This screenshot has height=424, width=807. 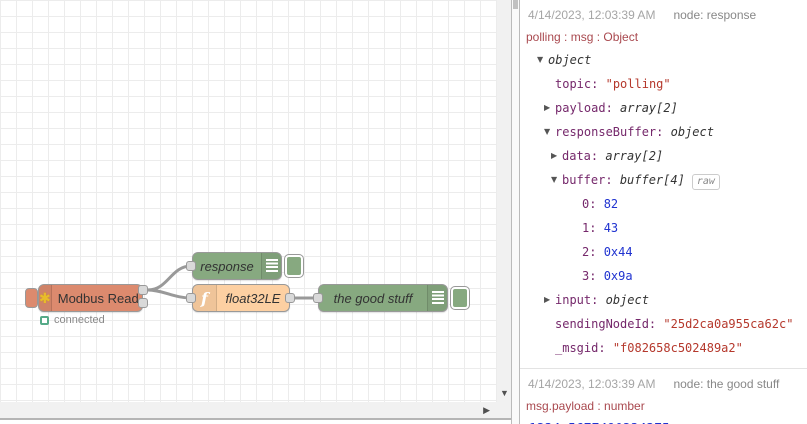 What do you see at coordinates (607, 276) in the screenshot?
I see `tree-row-buffer-3: 3: 0x9a` at bounding box center [607, 276].